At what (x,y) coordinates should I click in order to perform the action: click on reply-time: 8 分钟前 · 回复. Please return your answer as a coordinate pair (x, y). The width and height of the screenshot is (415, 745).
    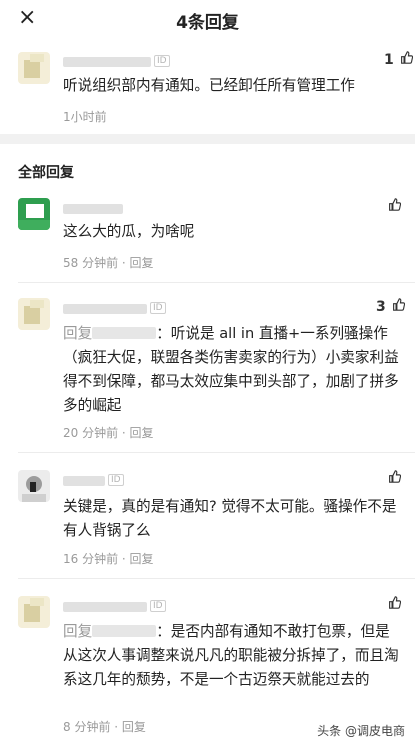
    Looking at the image, I should click on (104, 726).